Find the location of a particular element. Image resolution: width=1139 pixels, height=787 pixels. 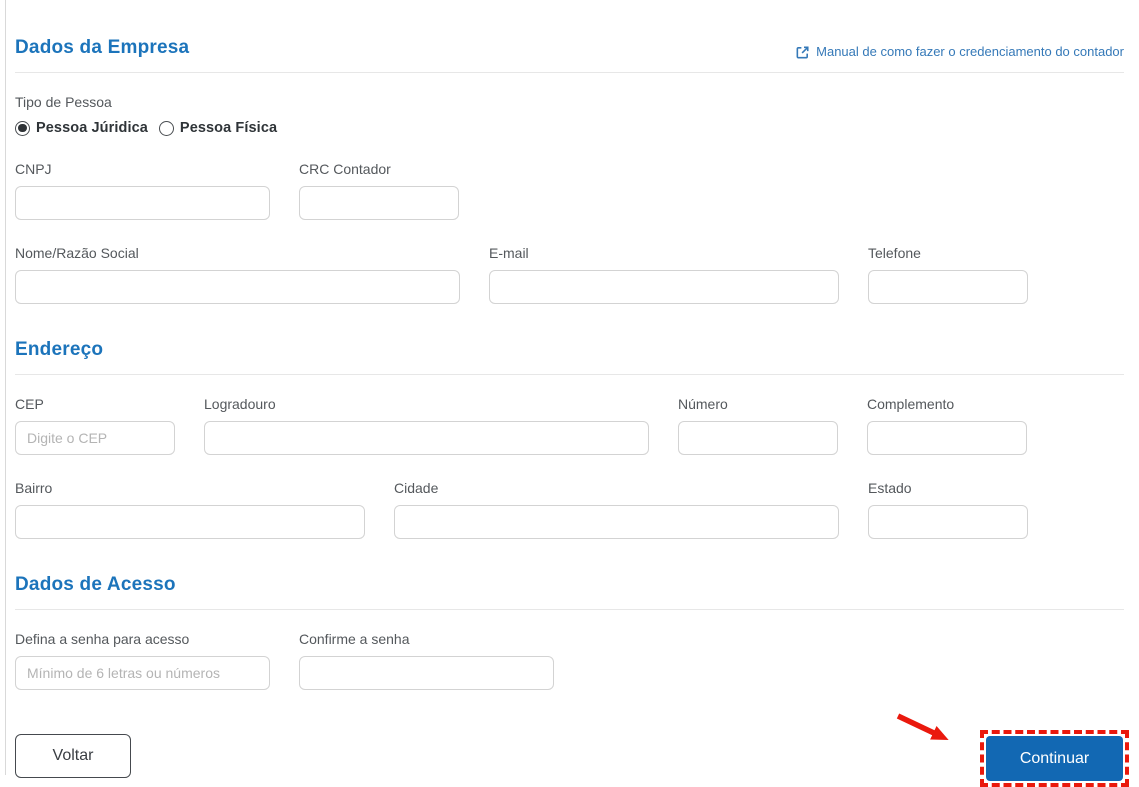

confirmar-senha-input is located at coordinates (426, 673).